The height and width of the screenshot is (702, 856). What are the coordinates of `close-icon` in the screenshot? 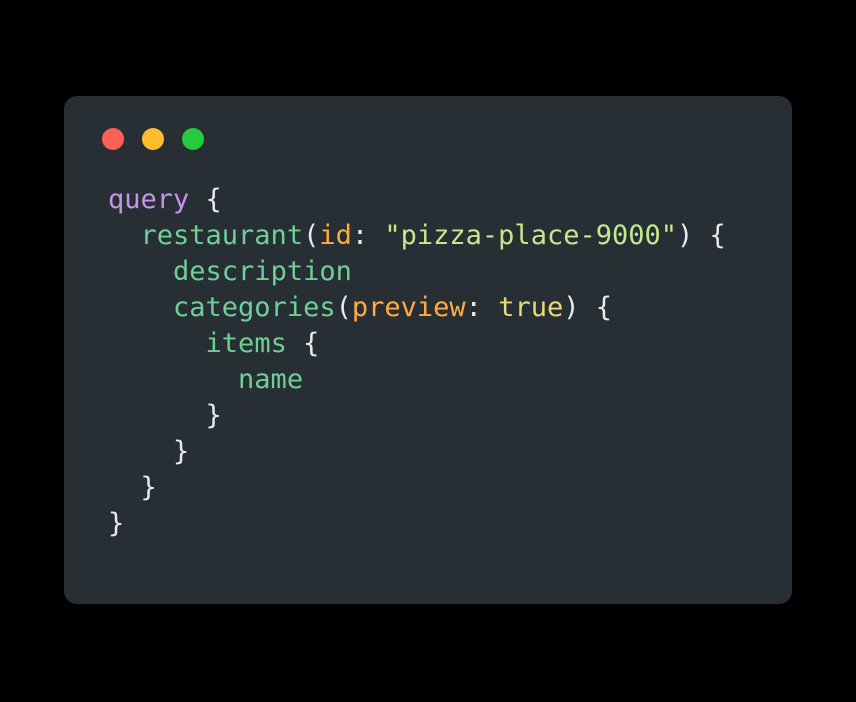 It's located at (113, 139).